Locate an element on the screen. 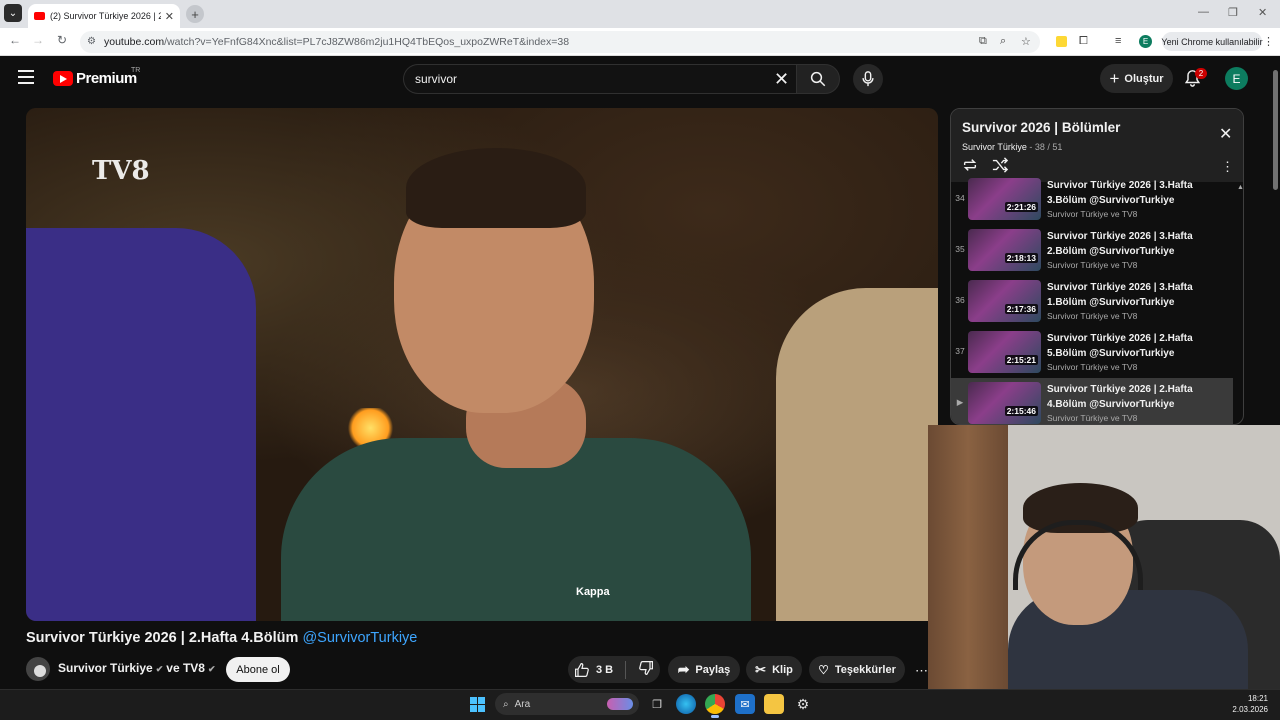  playlist-item-thumbnail: 2:15:46 is located at coordinates (1004, 403).